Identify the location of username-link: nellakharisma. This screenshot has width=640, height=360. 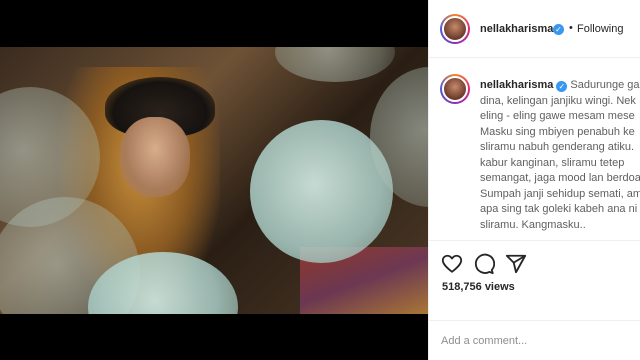
(516, 29).